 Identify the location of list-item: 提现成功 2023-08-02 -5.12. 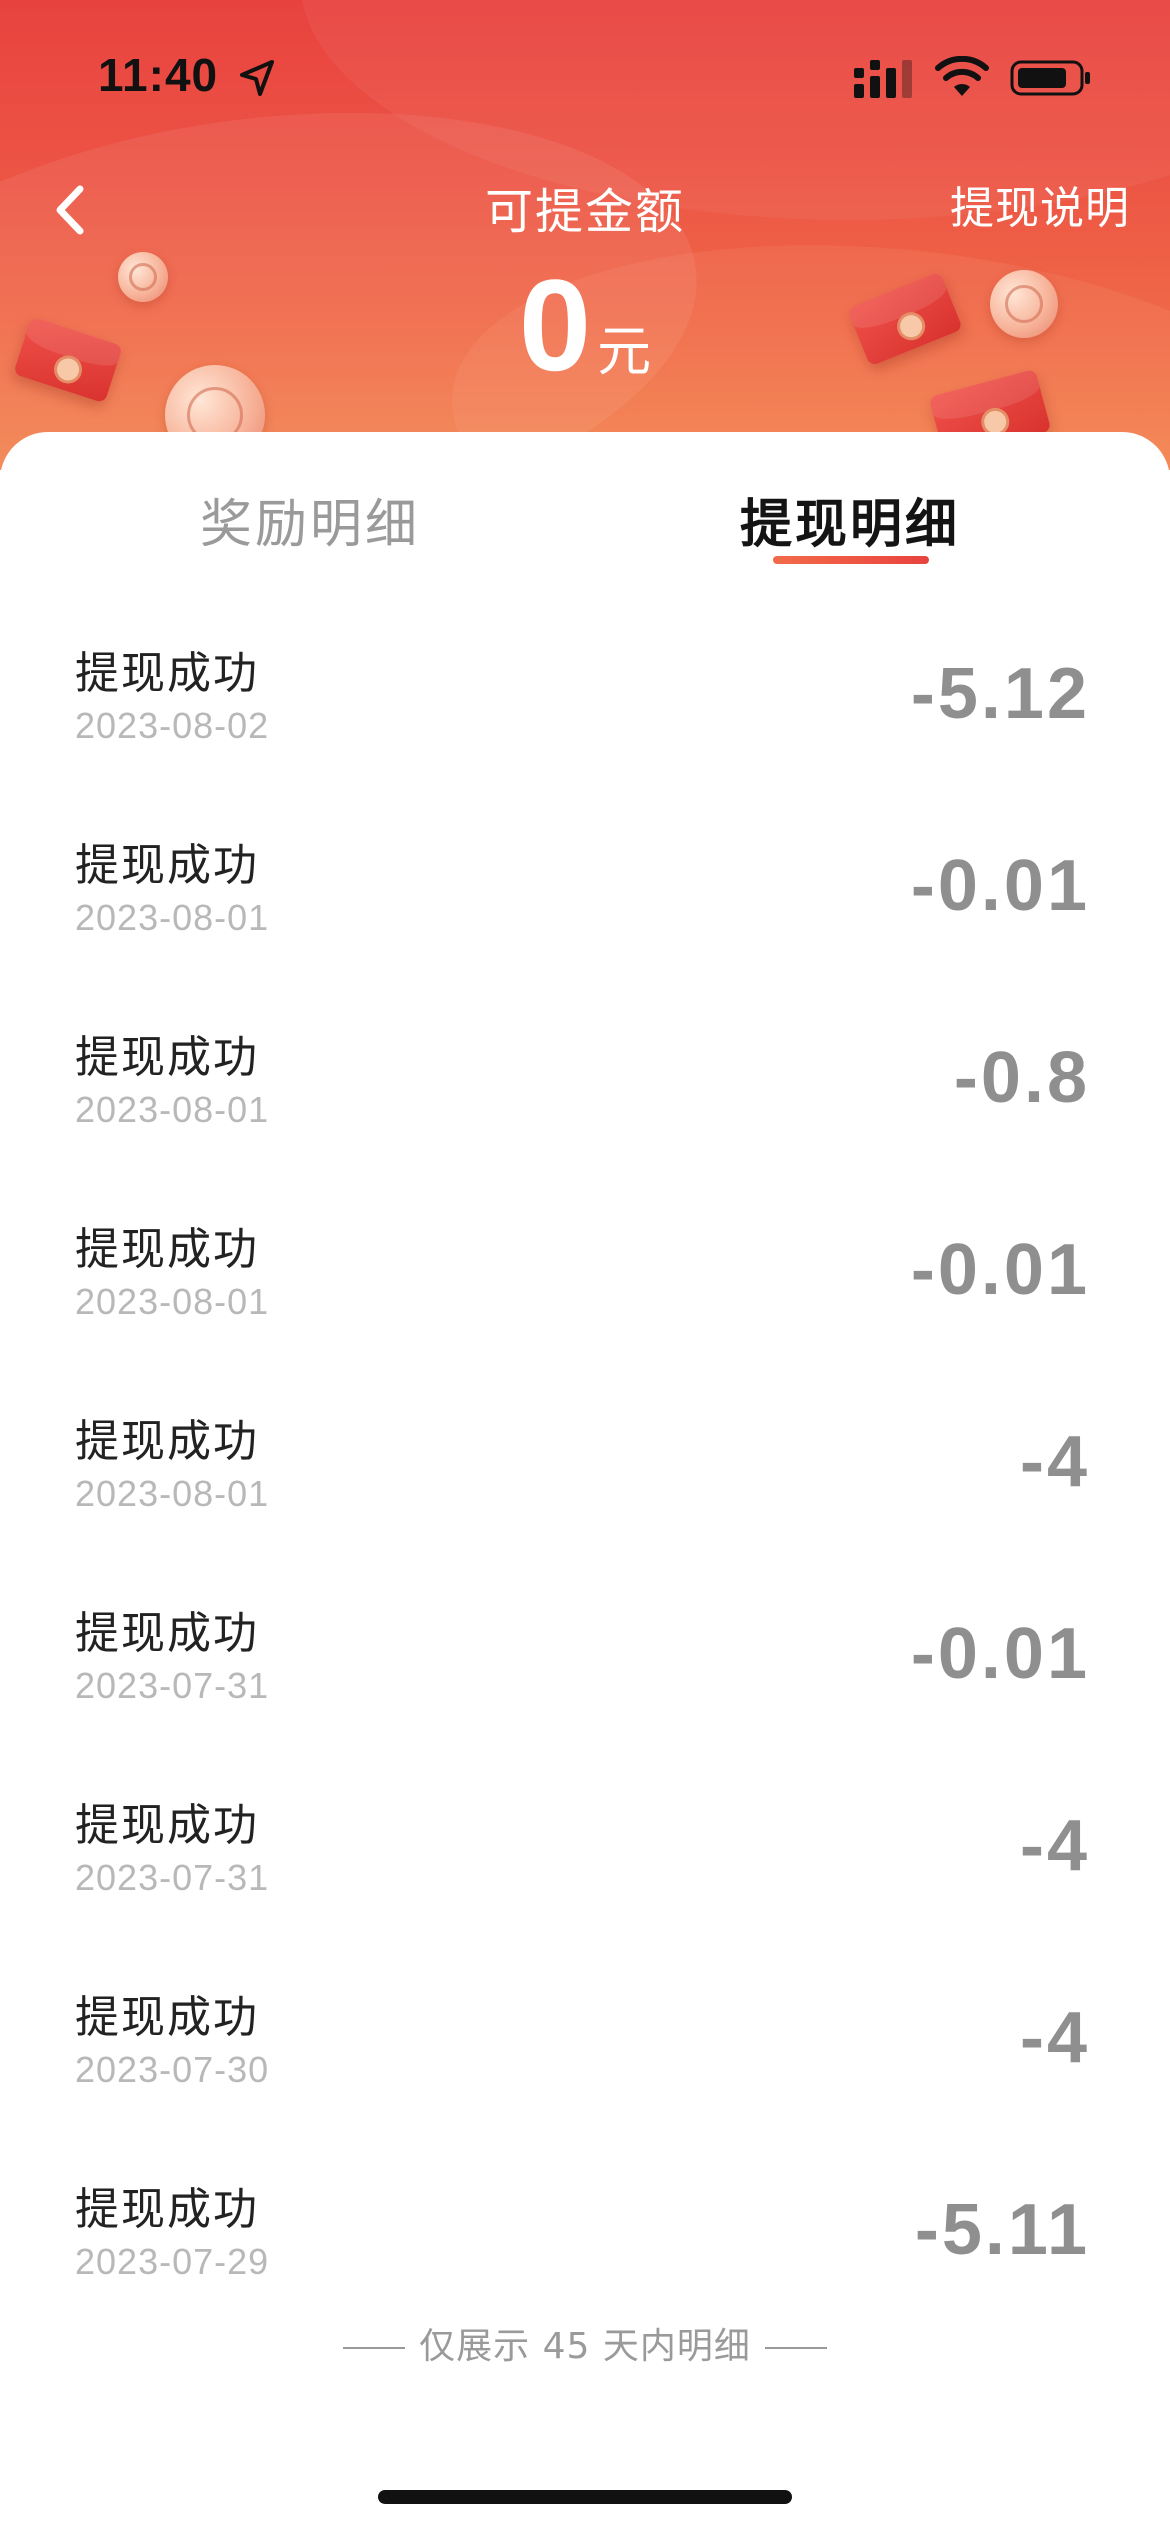
(585, 693).